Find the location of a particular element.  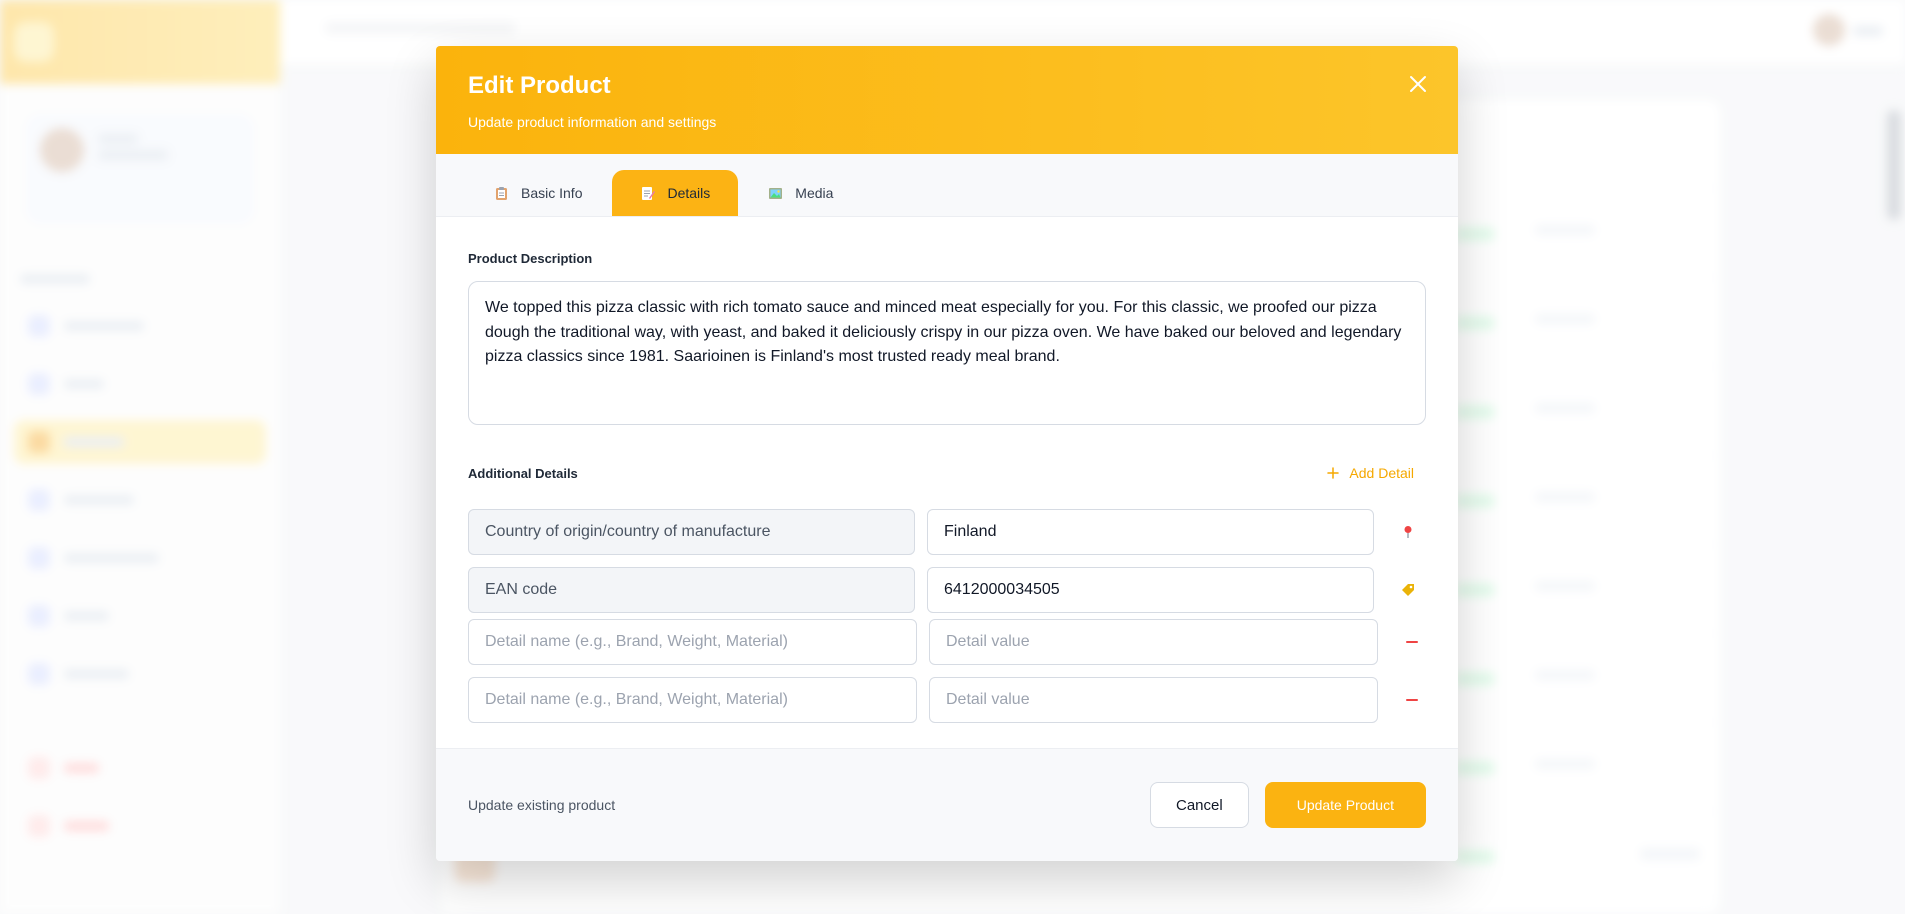

plus-icon is located at coordinates (1333, 473).